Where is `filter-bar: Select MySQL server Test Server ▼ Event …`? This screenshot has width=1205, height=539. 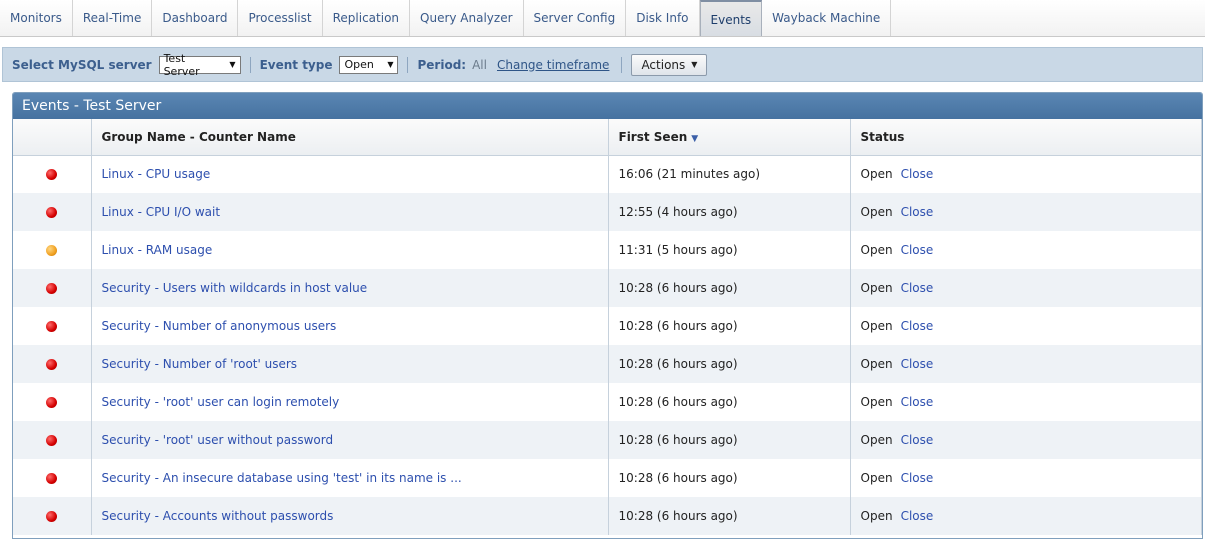
filter-bar: Select MySQL server Test Server ▼ Event … is located at coordinates (602, 64).